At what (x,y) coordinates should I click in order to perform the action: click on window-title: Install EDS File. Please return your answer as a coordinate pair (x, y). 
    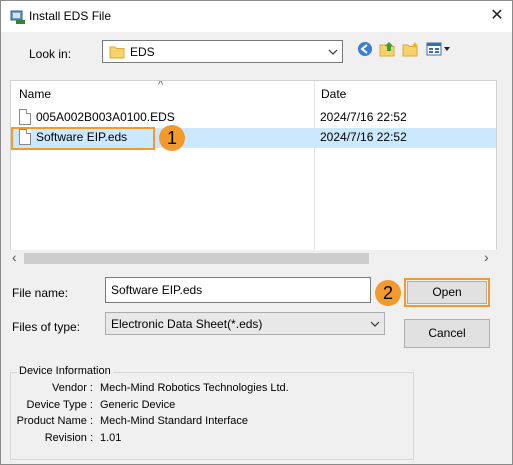
    Looking at the image, I should click on (70, 16).